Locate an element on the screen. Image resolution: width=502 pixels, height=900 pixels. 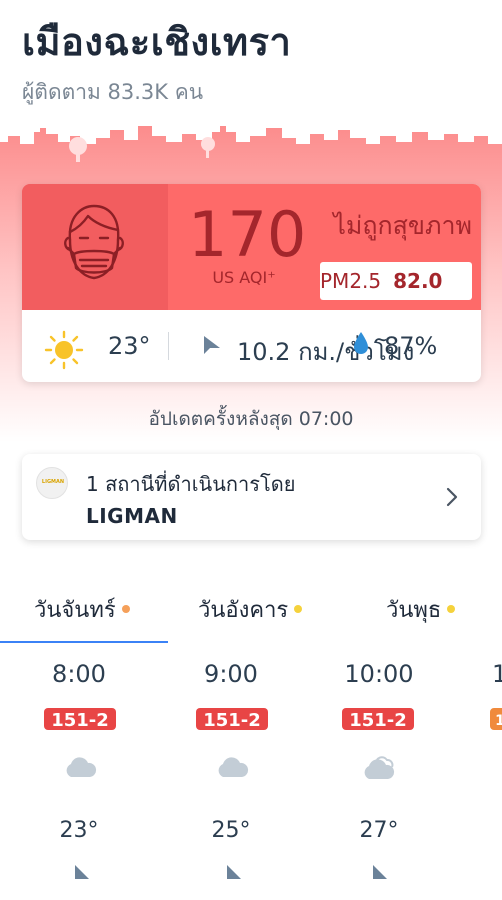
tab-monday: วันจันทร์ is located at coordinates (82, 617).